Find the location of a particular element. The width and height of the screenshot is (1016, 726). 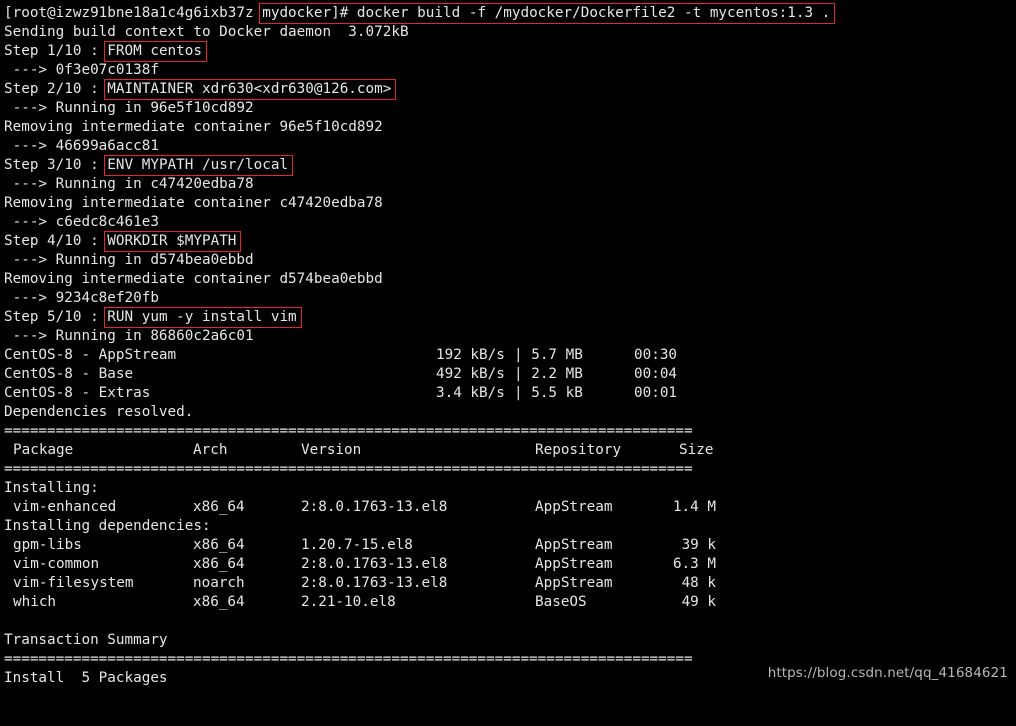

repo-size: | 2.2 MB is located at coordinates (548, 374).